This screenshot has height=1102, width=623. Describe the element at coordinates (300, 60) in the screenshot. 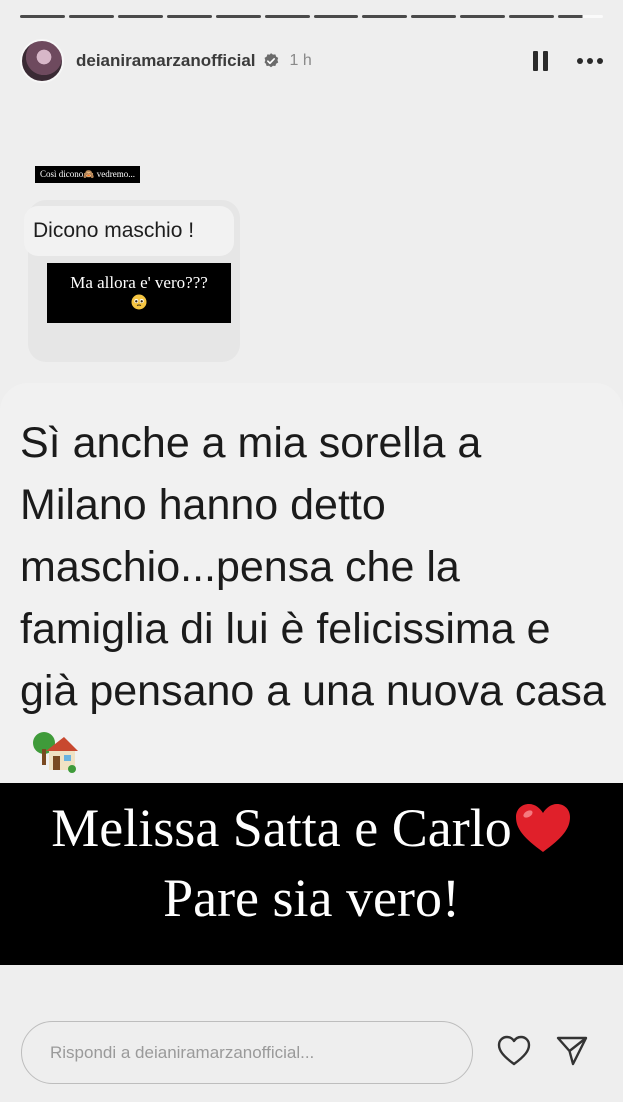

I see `post-time: 1 h` at that location.